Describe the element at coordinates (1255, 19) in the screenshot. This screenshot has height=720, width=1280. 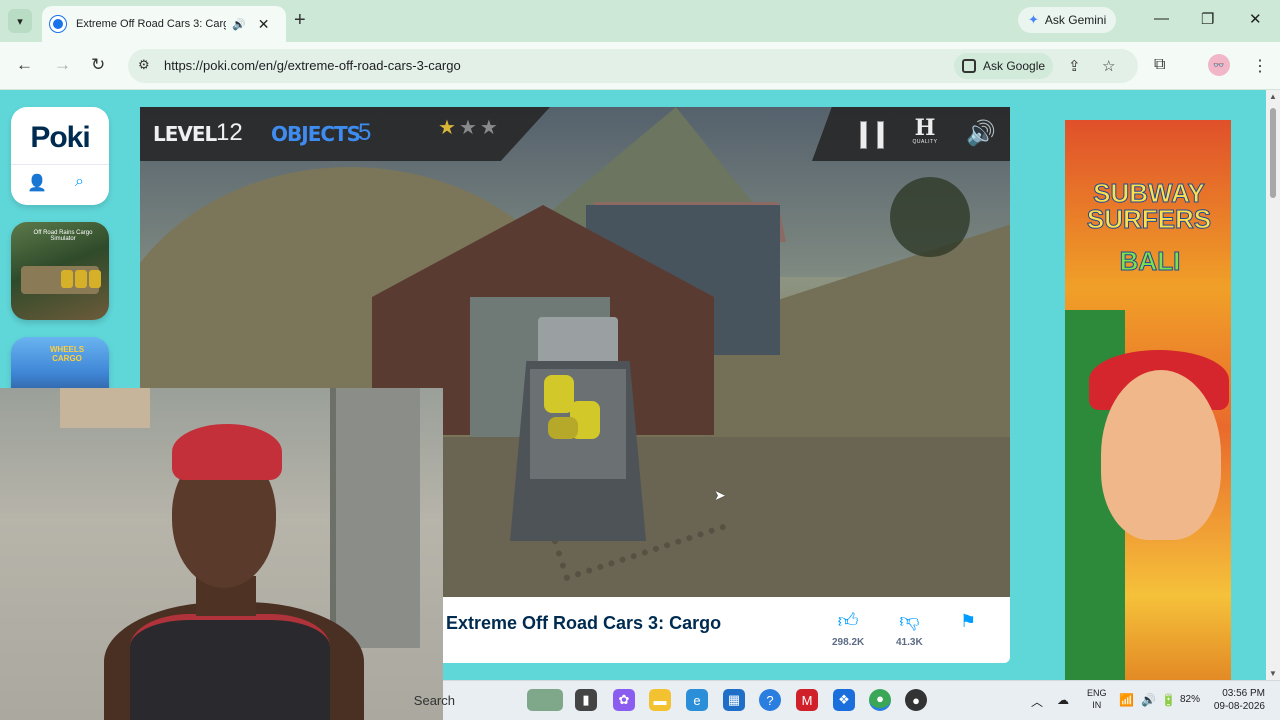
I see `window-close-icon: ✕` at that location.